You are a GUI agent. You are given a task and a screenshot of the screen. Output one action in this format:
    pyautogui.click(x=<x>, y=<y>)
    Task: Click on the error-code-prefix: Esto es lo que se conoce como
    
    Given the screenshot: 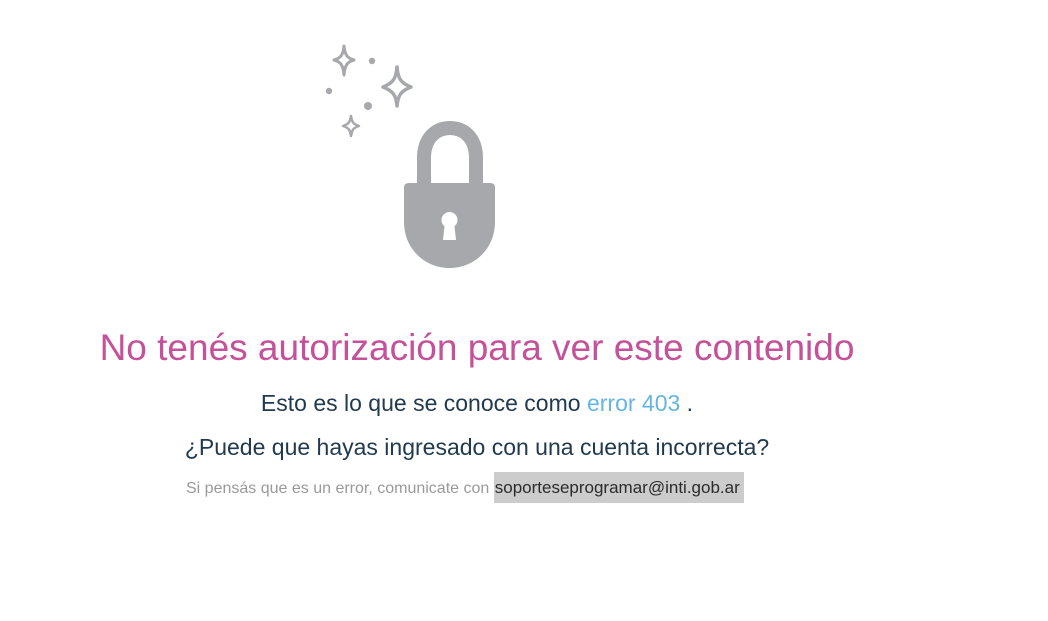 What is the action you would take?
    pyautogui.click(x=420, y=403)
    